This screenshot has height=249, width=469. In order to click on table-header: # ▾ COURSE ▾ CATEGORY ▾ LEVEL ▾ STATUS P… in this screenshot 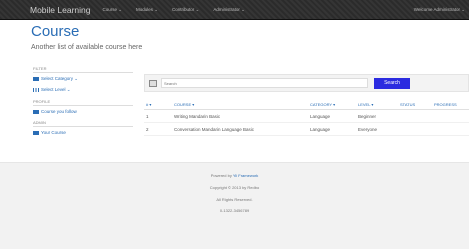, I will do `click(306, 106)`.